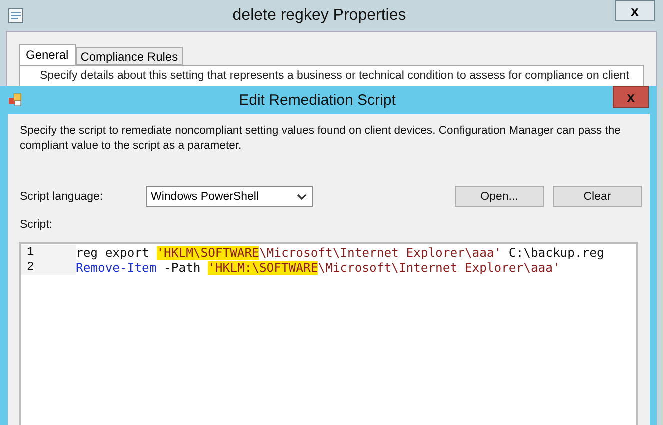 This screenshot has width=663, height=425. Describe the element at coordinates (321, 139) in the screenshot. I see `instructions-text: Specify the script to remediate noncompliant setting values found on client devices. Configuration Manager can pass the compliant value to the script as a parameter.` at that location.